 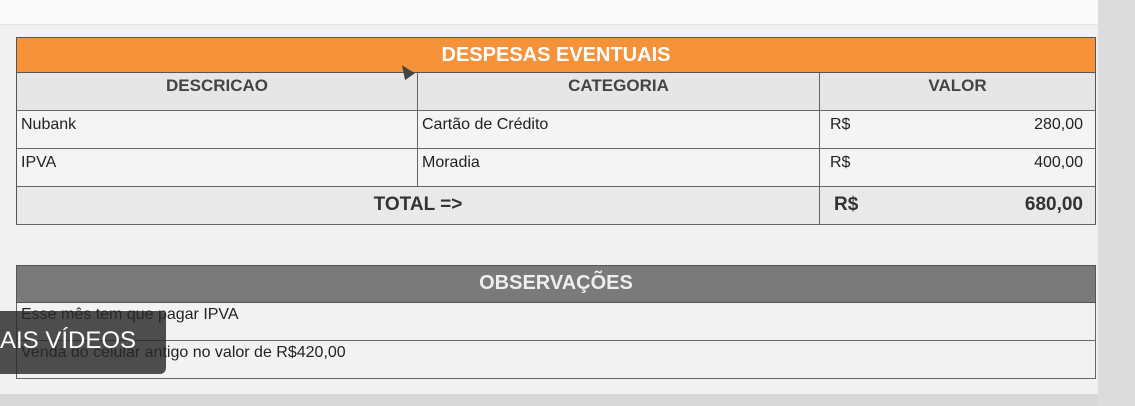 What do you see at coordinates (217, 129) in the screenshot?
I see `cell-descricao: Nubank` at bounding box center [217, 129].